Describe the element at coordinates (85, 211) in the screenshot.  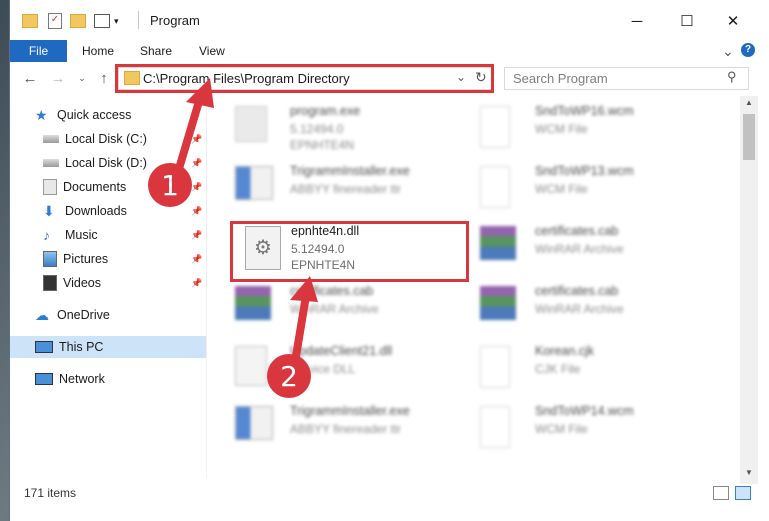
I see `nav-item-downloads: ⬇ Downloads` at that location.